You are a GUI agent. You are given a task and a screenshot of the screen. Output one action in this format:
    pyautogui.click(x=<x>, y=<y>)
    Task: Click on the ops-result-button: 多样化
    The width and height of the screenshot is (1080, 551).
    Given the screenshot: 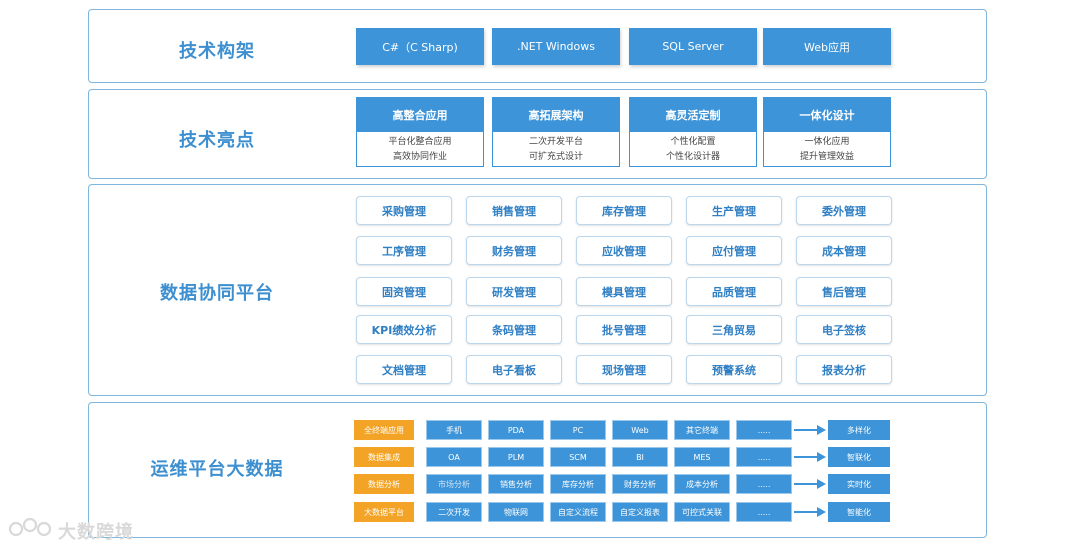 What is the action you would take?
    pyautogui.click(x=859, y=430)
    